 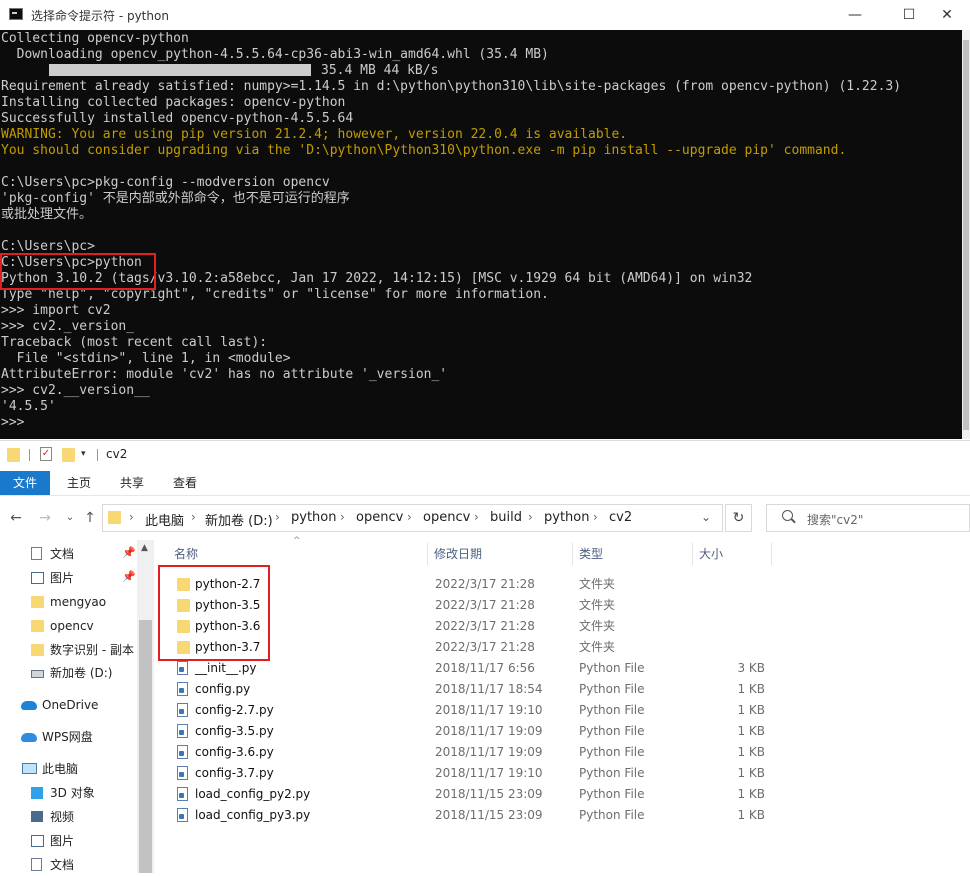 What do you see at coordinates (62, 841) in the screenshot?
I see `nav-item-pictures-pc: 图片` at bounding box center [62, 841].